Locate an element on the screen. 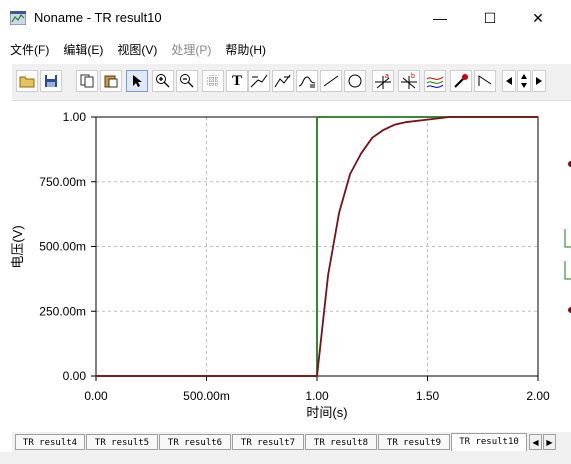  zoom-out-icon is located at coordinates (187, 81).